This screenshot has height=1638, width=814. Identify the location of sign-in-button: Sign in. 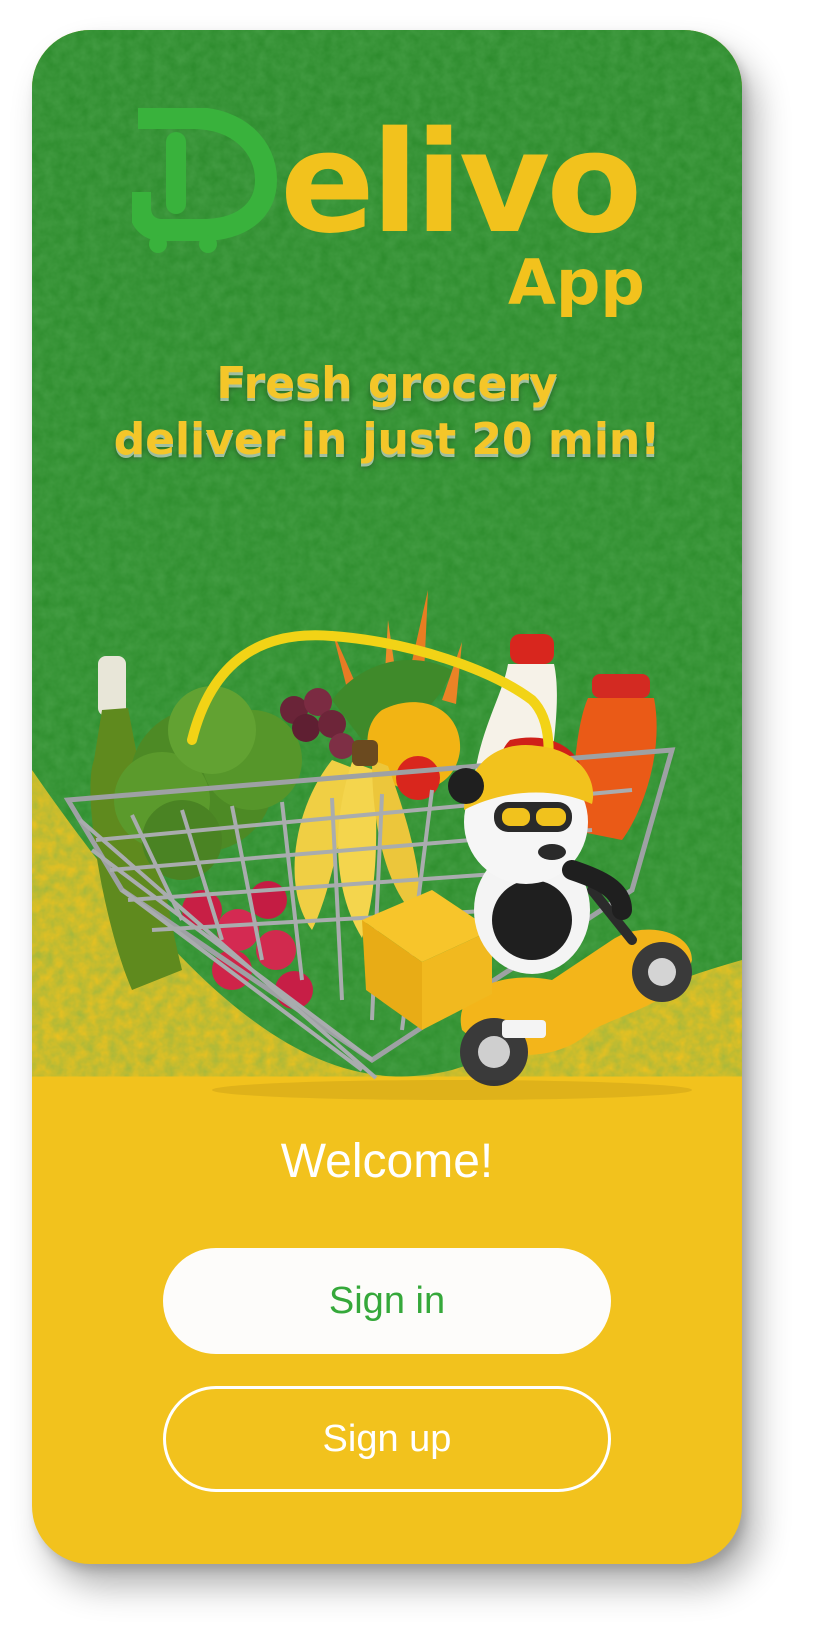
(387, 1301).